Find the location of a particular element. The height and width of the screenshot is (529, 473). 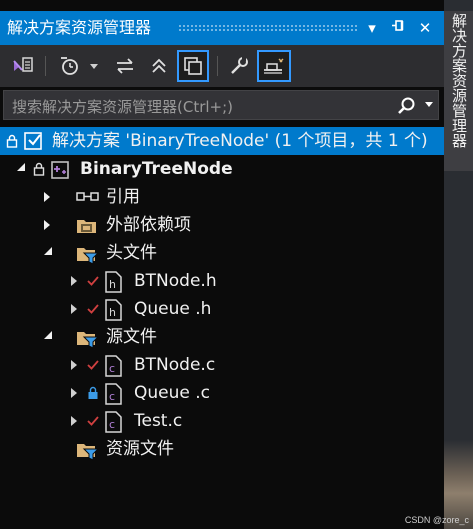

visual-studio-views-icon is located at coordinates (23, 64).